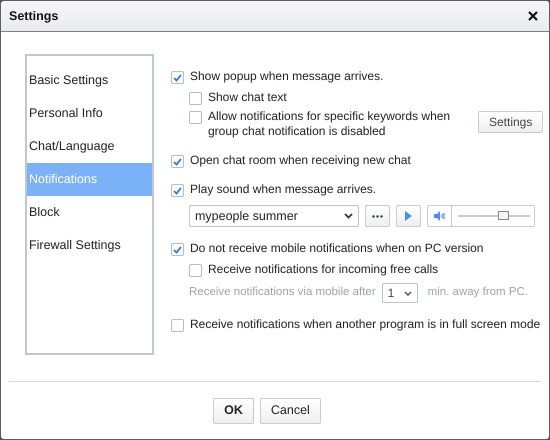 This screenshot has height=440, width=550. What do you see at coordinates (365, 324) in the screenshot?
I see `option-label: Receive notifications when another program is in full screen mode` at bounding box center [365, 324].